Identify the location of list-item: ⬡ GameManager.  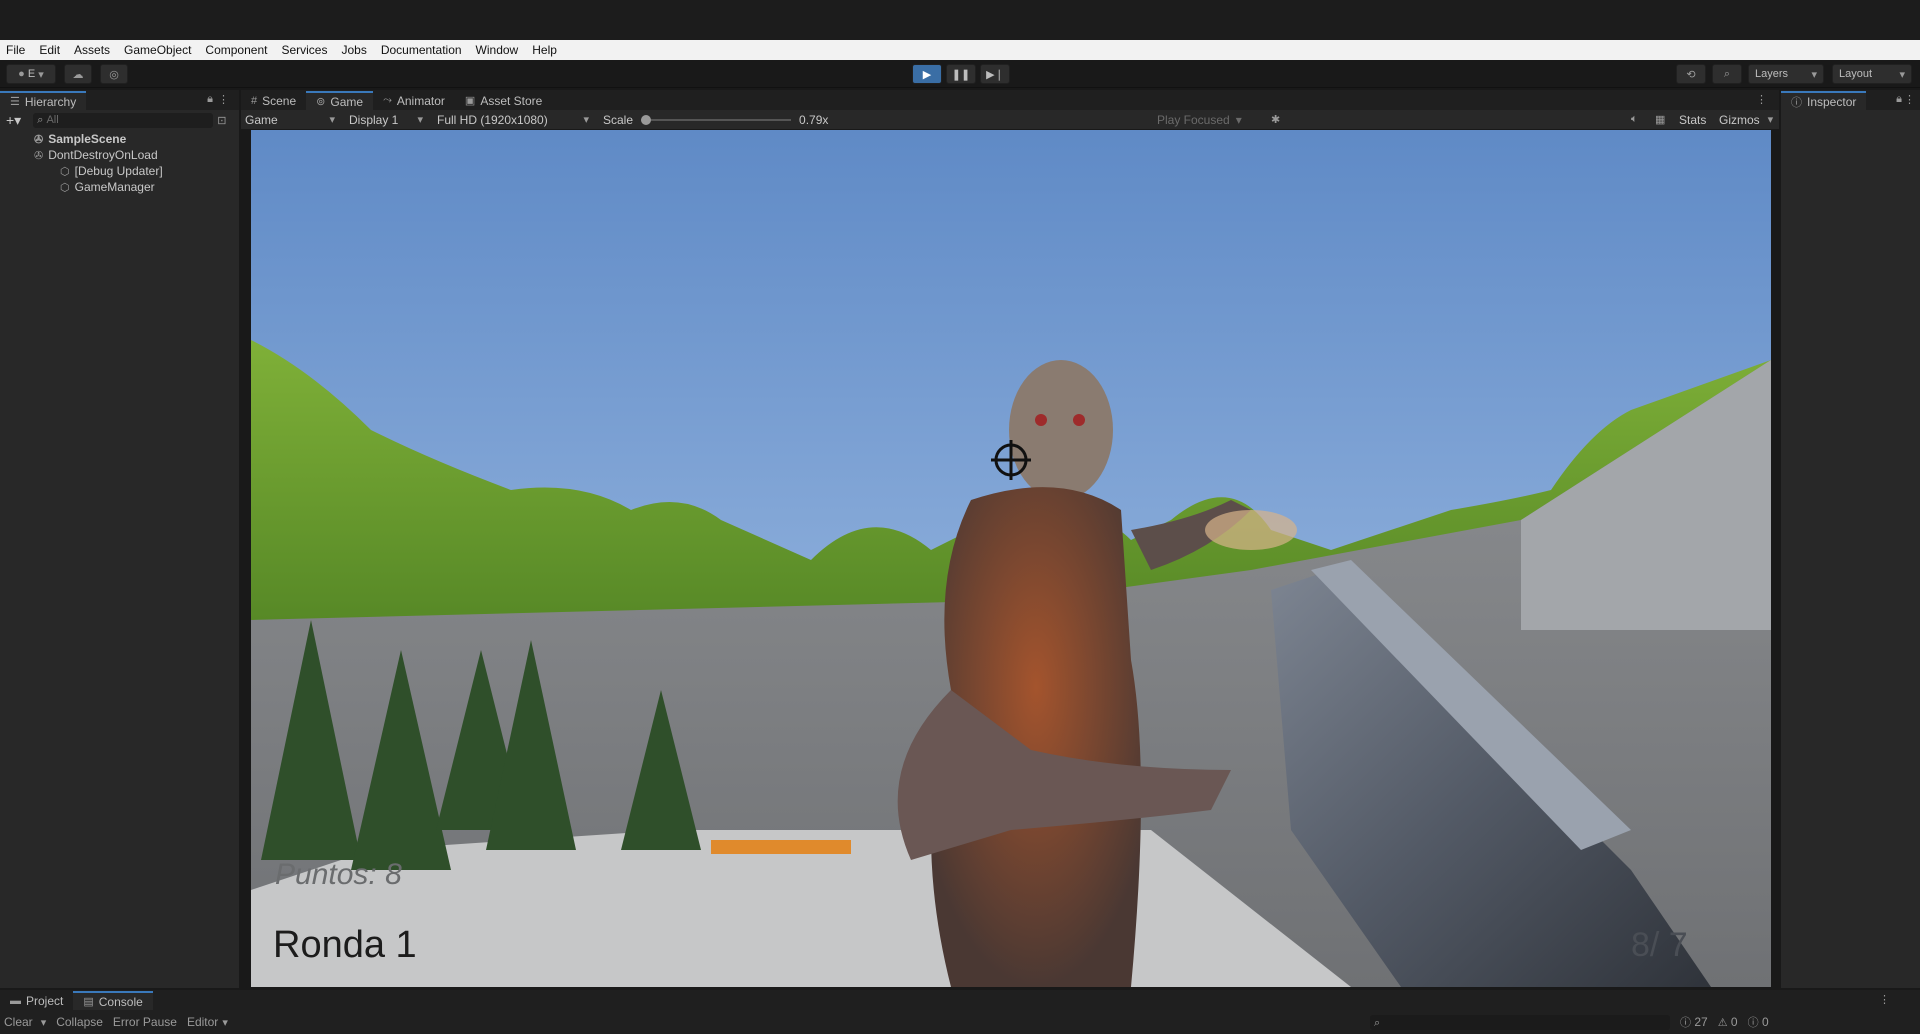
(119, 187).